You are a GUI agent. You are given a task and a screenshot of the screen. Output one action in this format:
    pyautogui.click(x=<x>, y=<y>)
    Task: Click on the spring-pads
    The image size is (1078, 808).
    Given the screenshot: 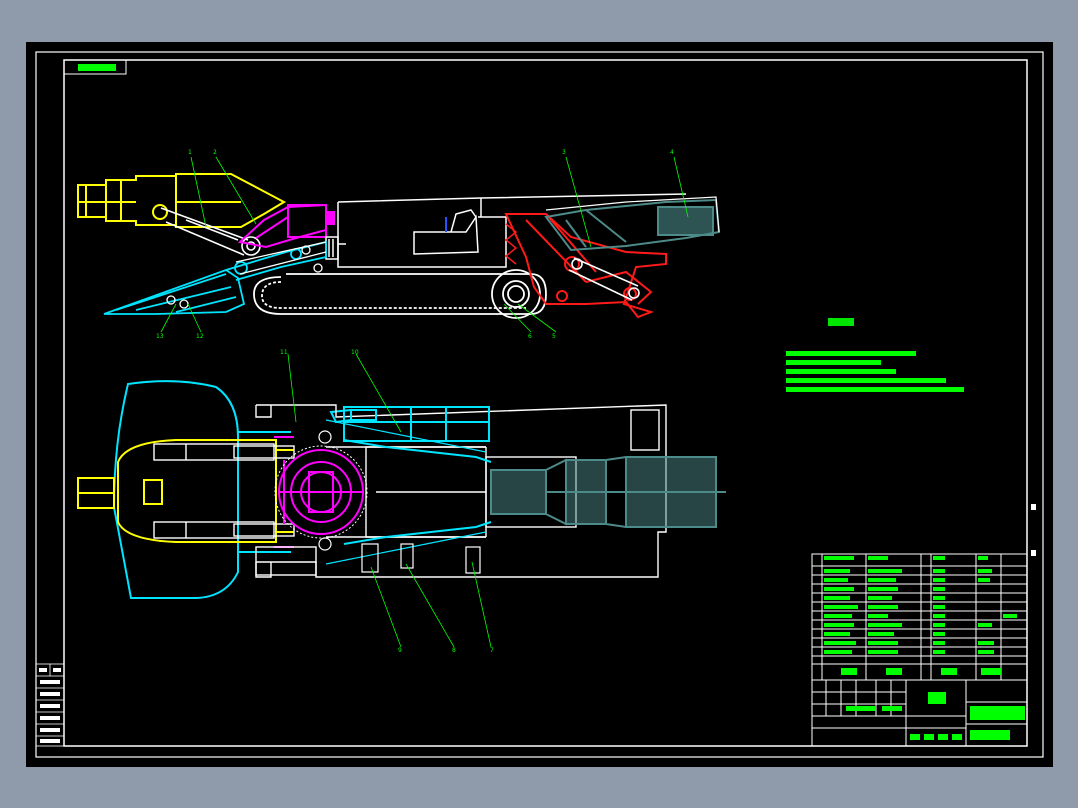 What is the action you would take?
    pyautogui.click(x=399, y=502)
    